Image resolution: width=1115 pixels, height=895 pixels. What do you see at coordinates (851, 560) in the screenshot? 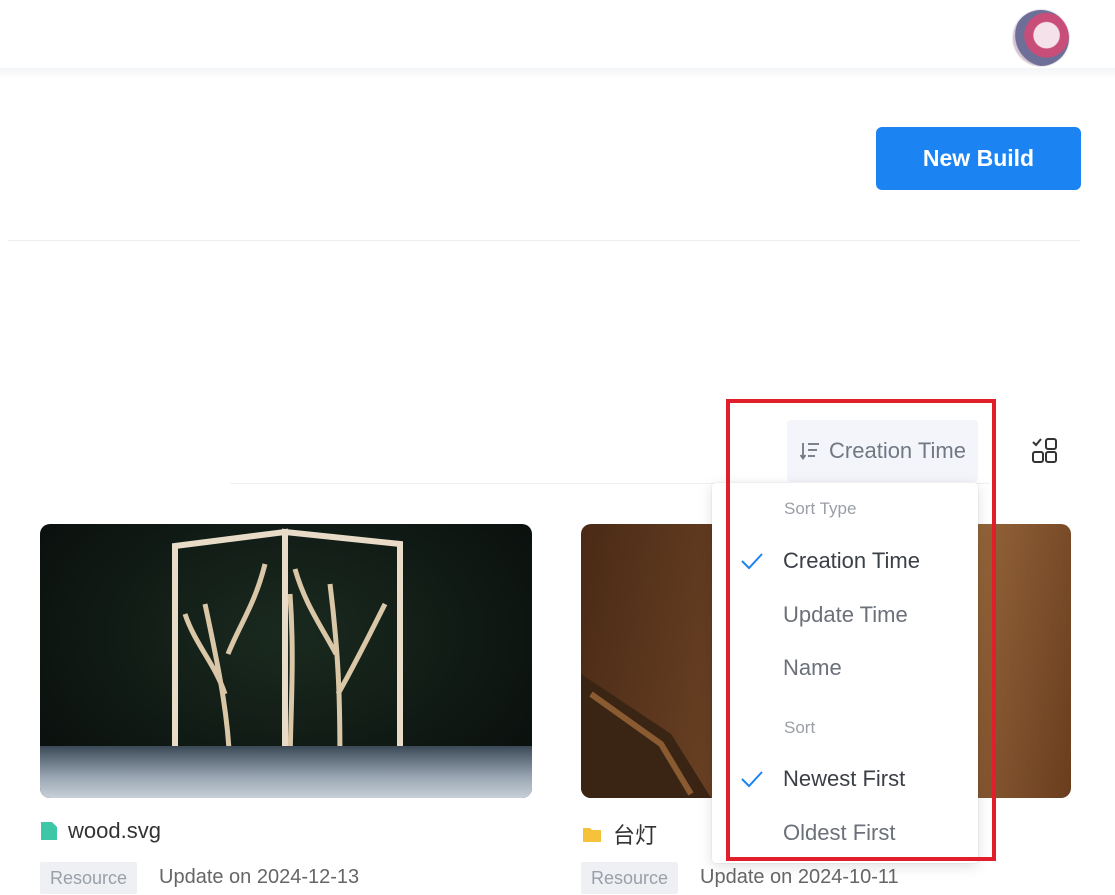
I see `menu-item-label: Creation Time` at bounding box center [851, 560].